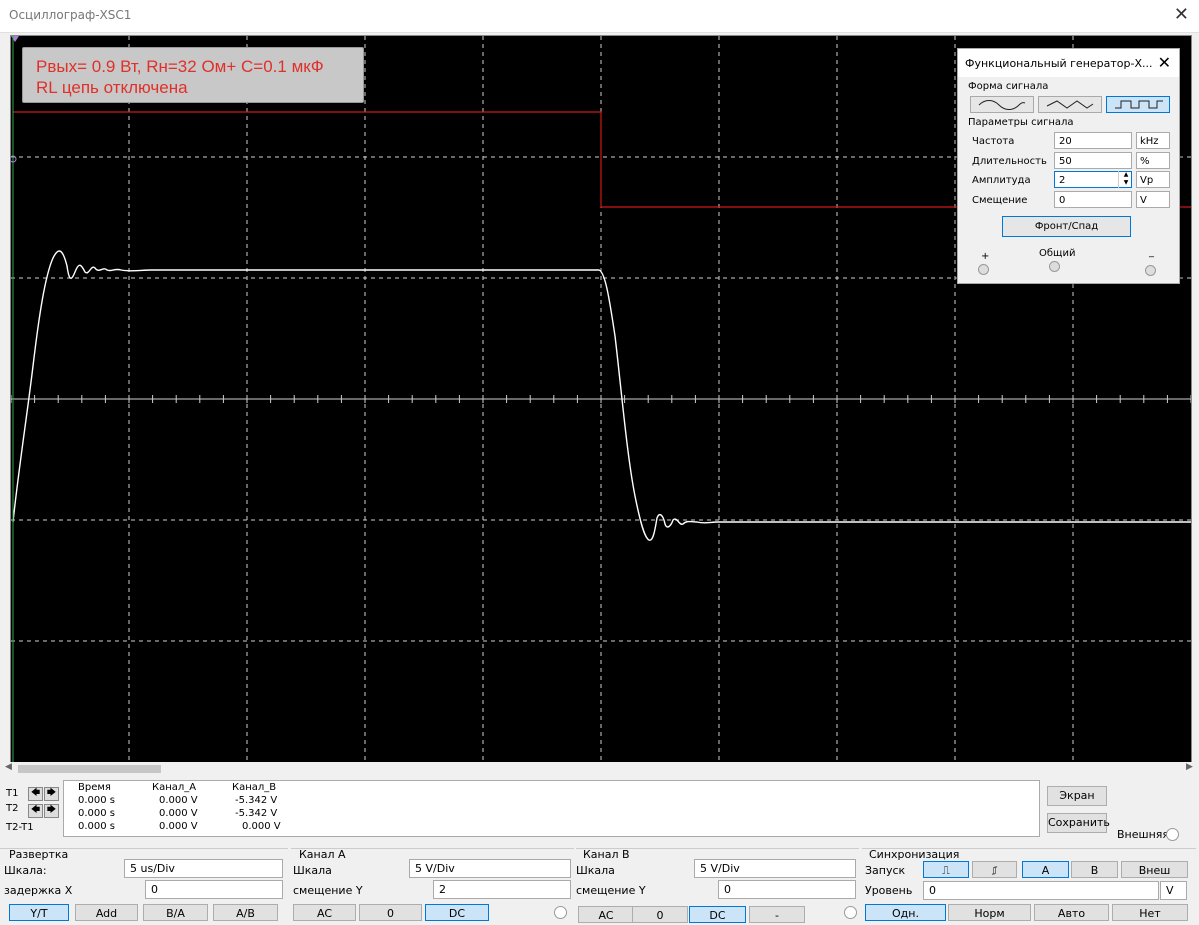  I want to click on header-channel-a: Канал_A, so click(174, 787).